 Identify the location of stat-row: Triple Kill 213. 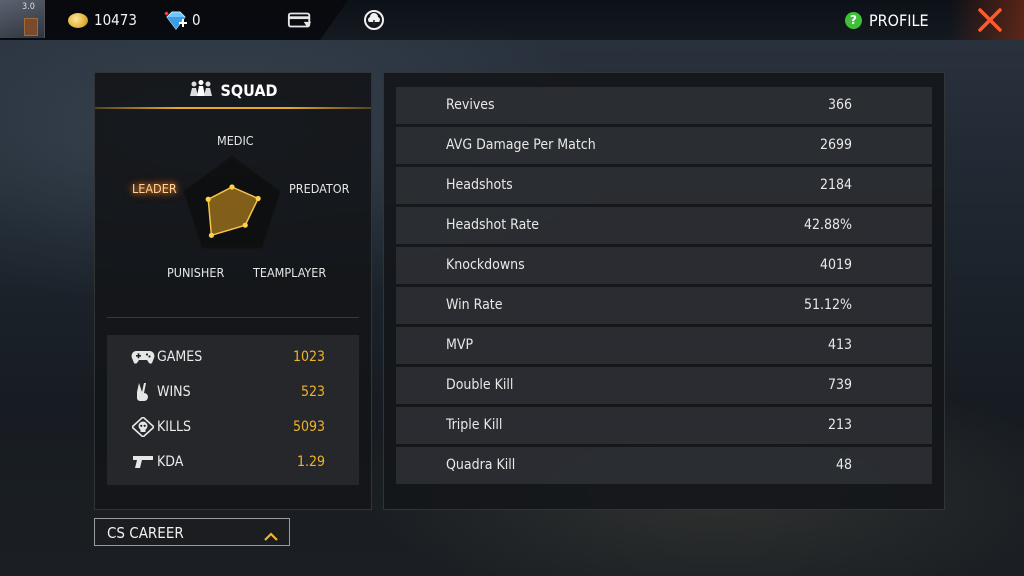
(664, 425).